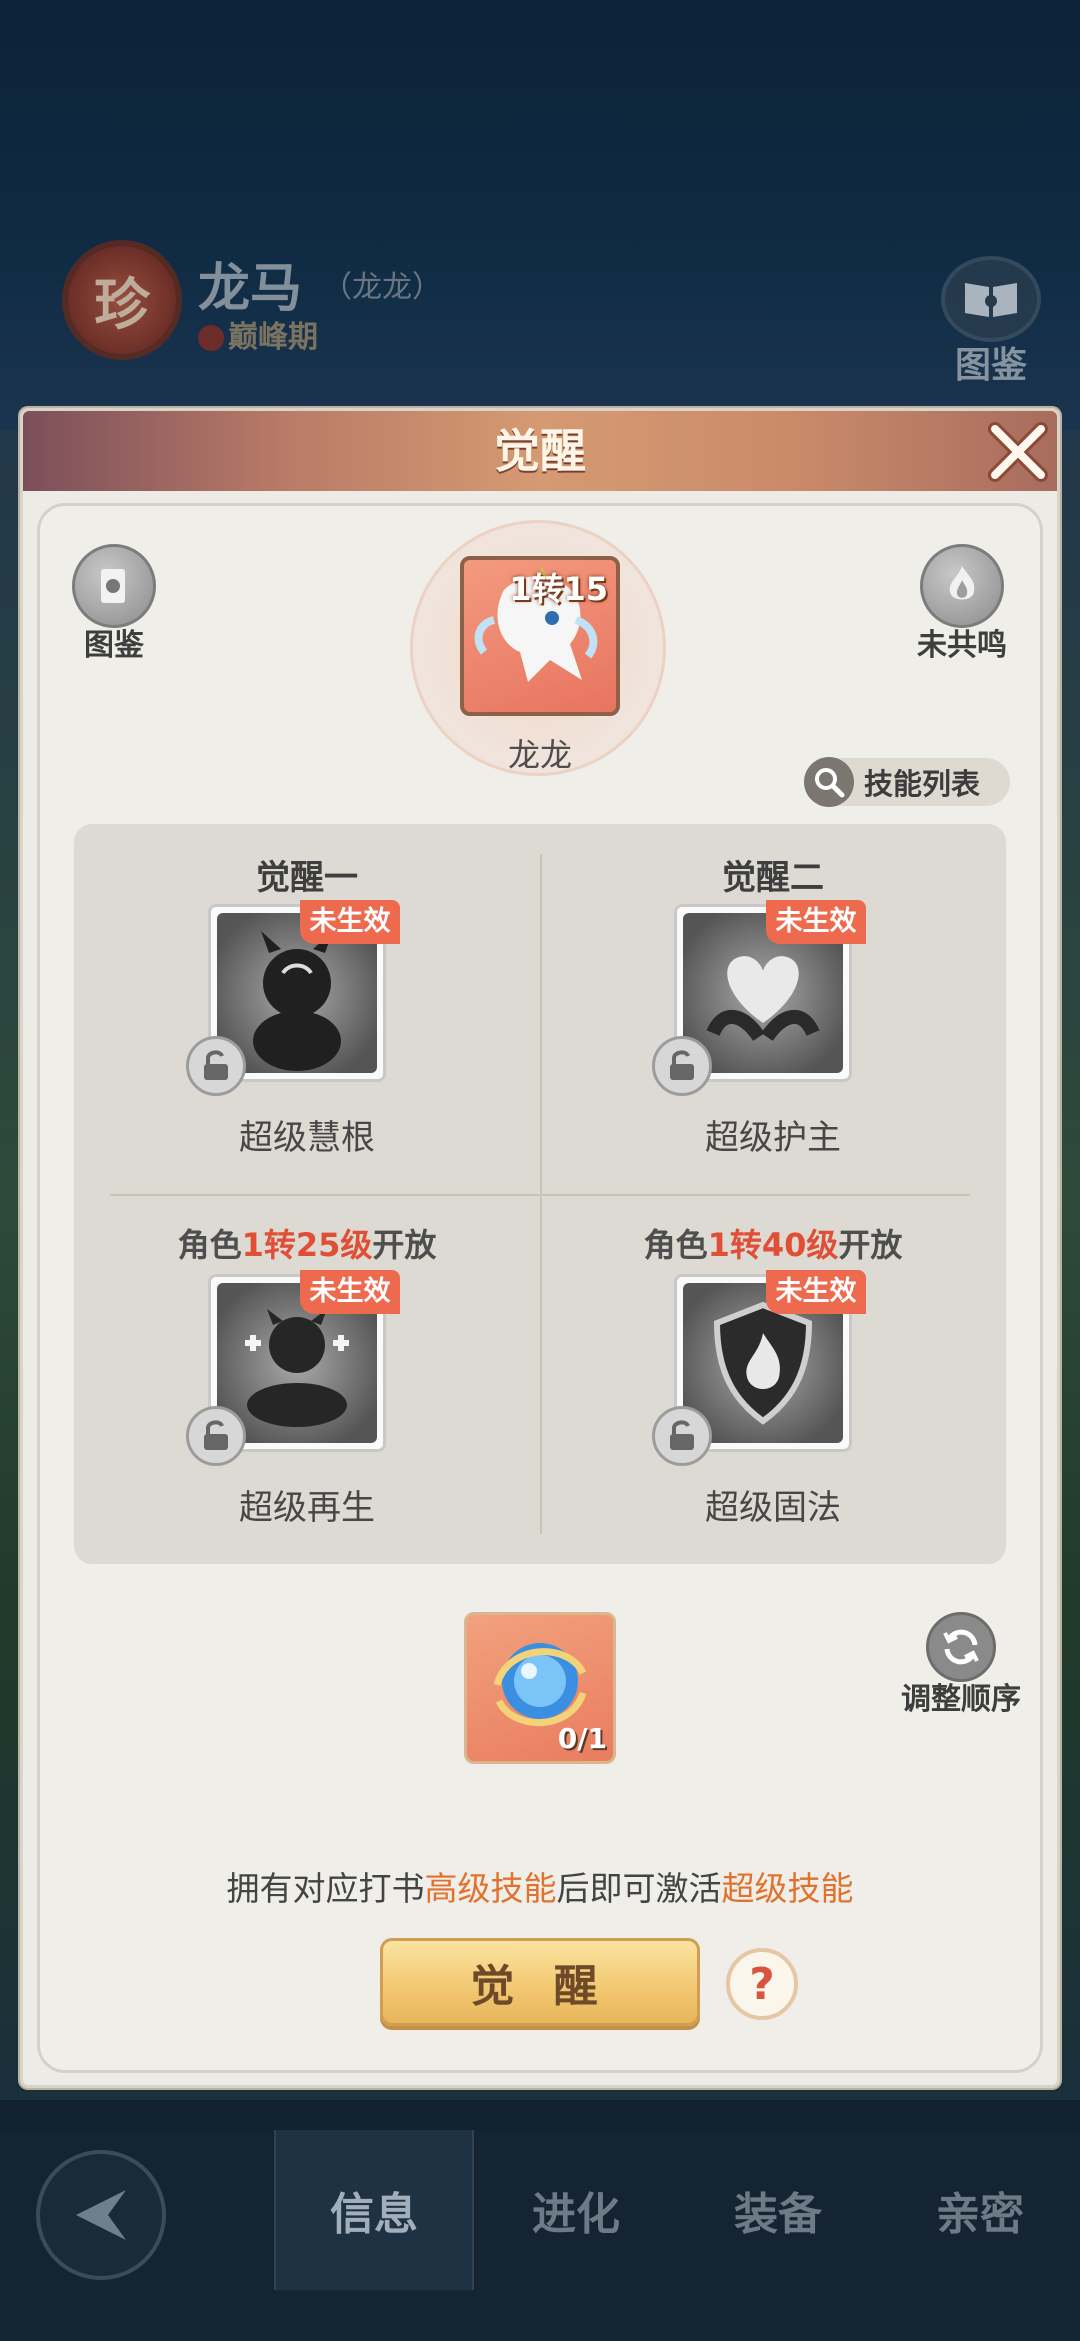 Image resolution: width=1080 pixels, height=2341 pixels. I want to click on pet-name: 龙龙, so click(539, 755).